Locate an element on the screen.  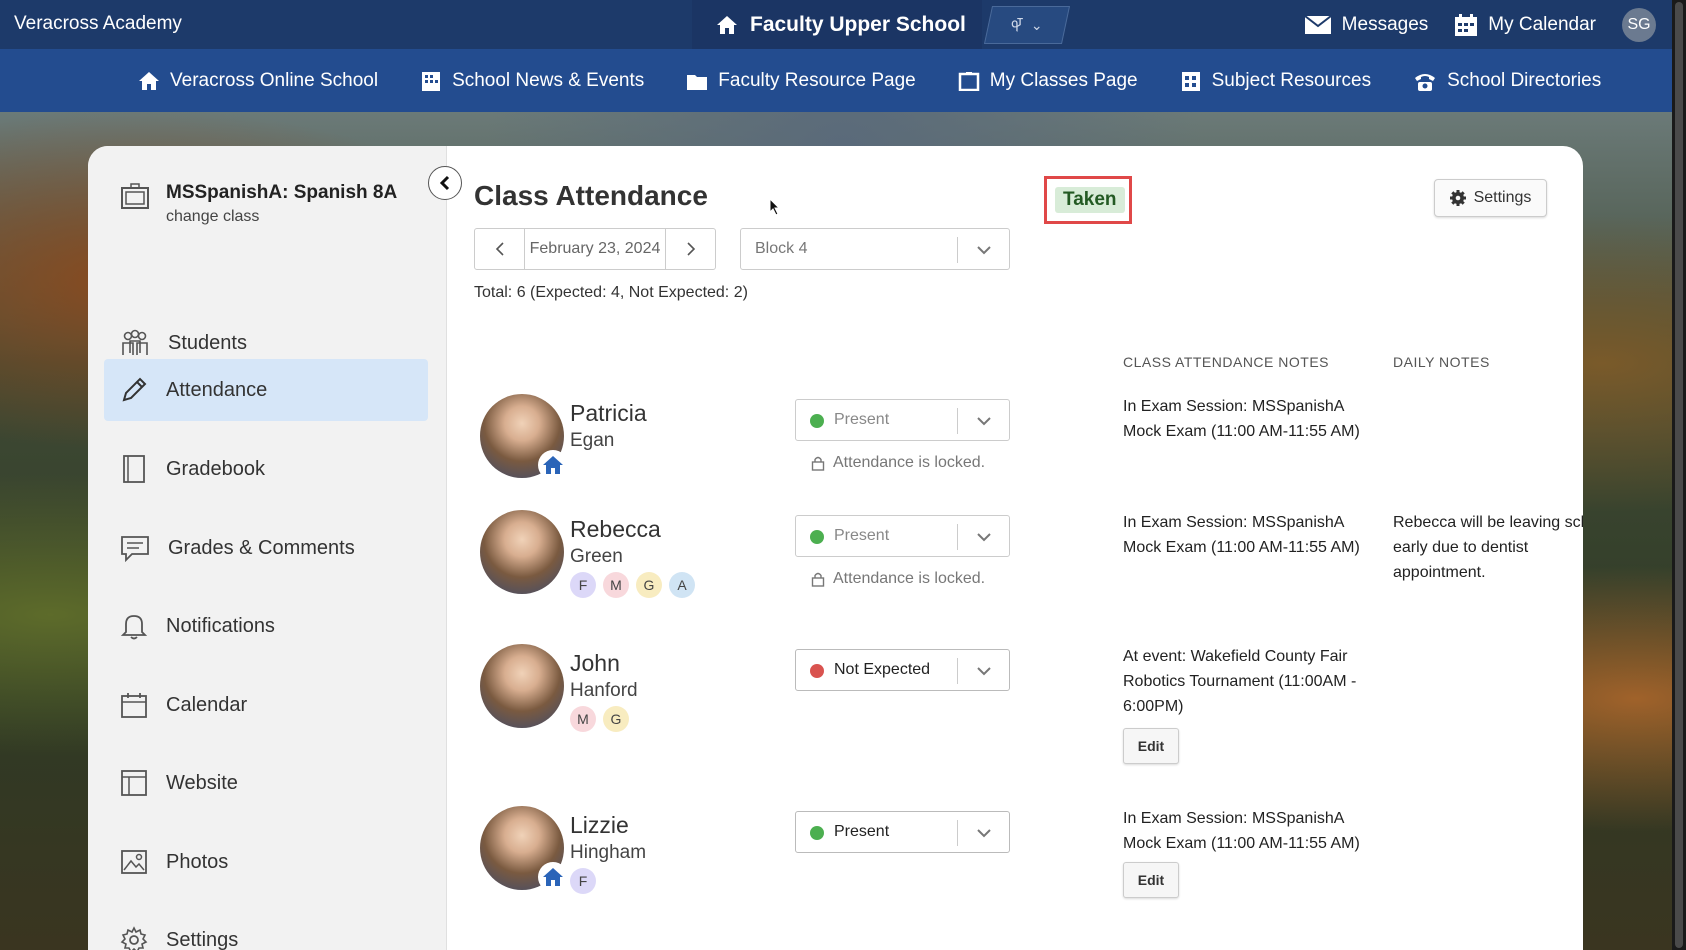
building-icon is located at coordinates (431, 81).